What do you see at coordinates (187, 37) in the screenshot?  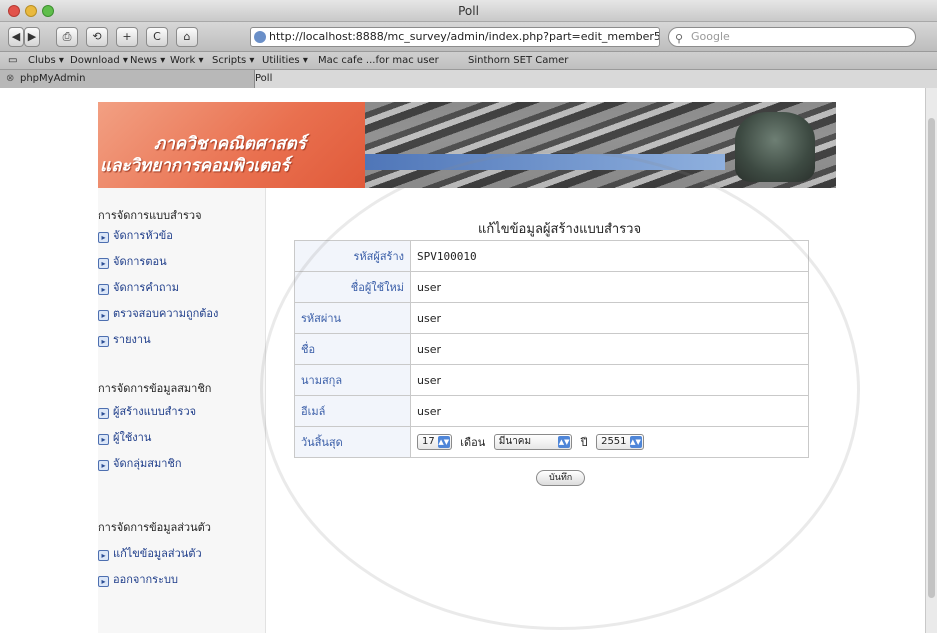 I see `home-button: ⌂` at bounding box center [187, 37].